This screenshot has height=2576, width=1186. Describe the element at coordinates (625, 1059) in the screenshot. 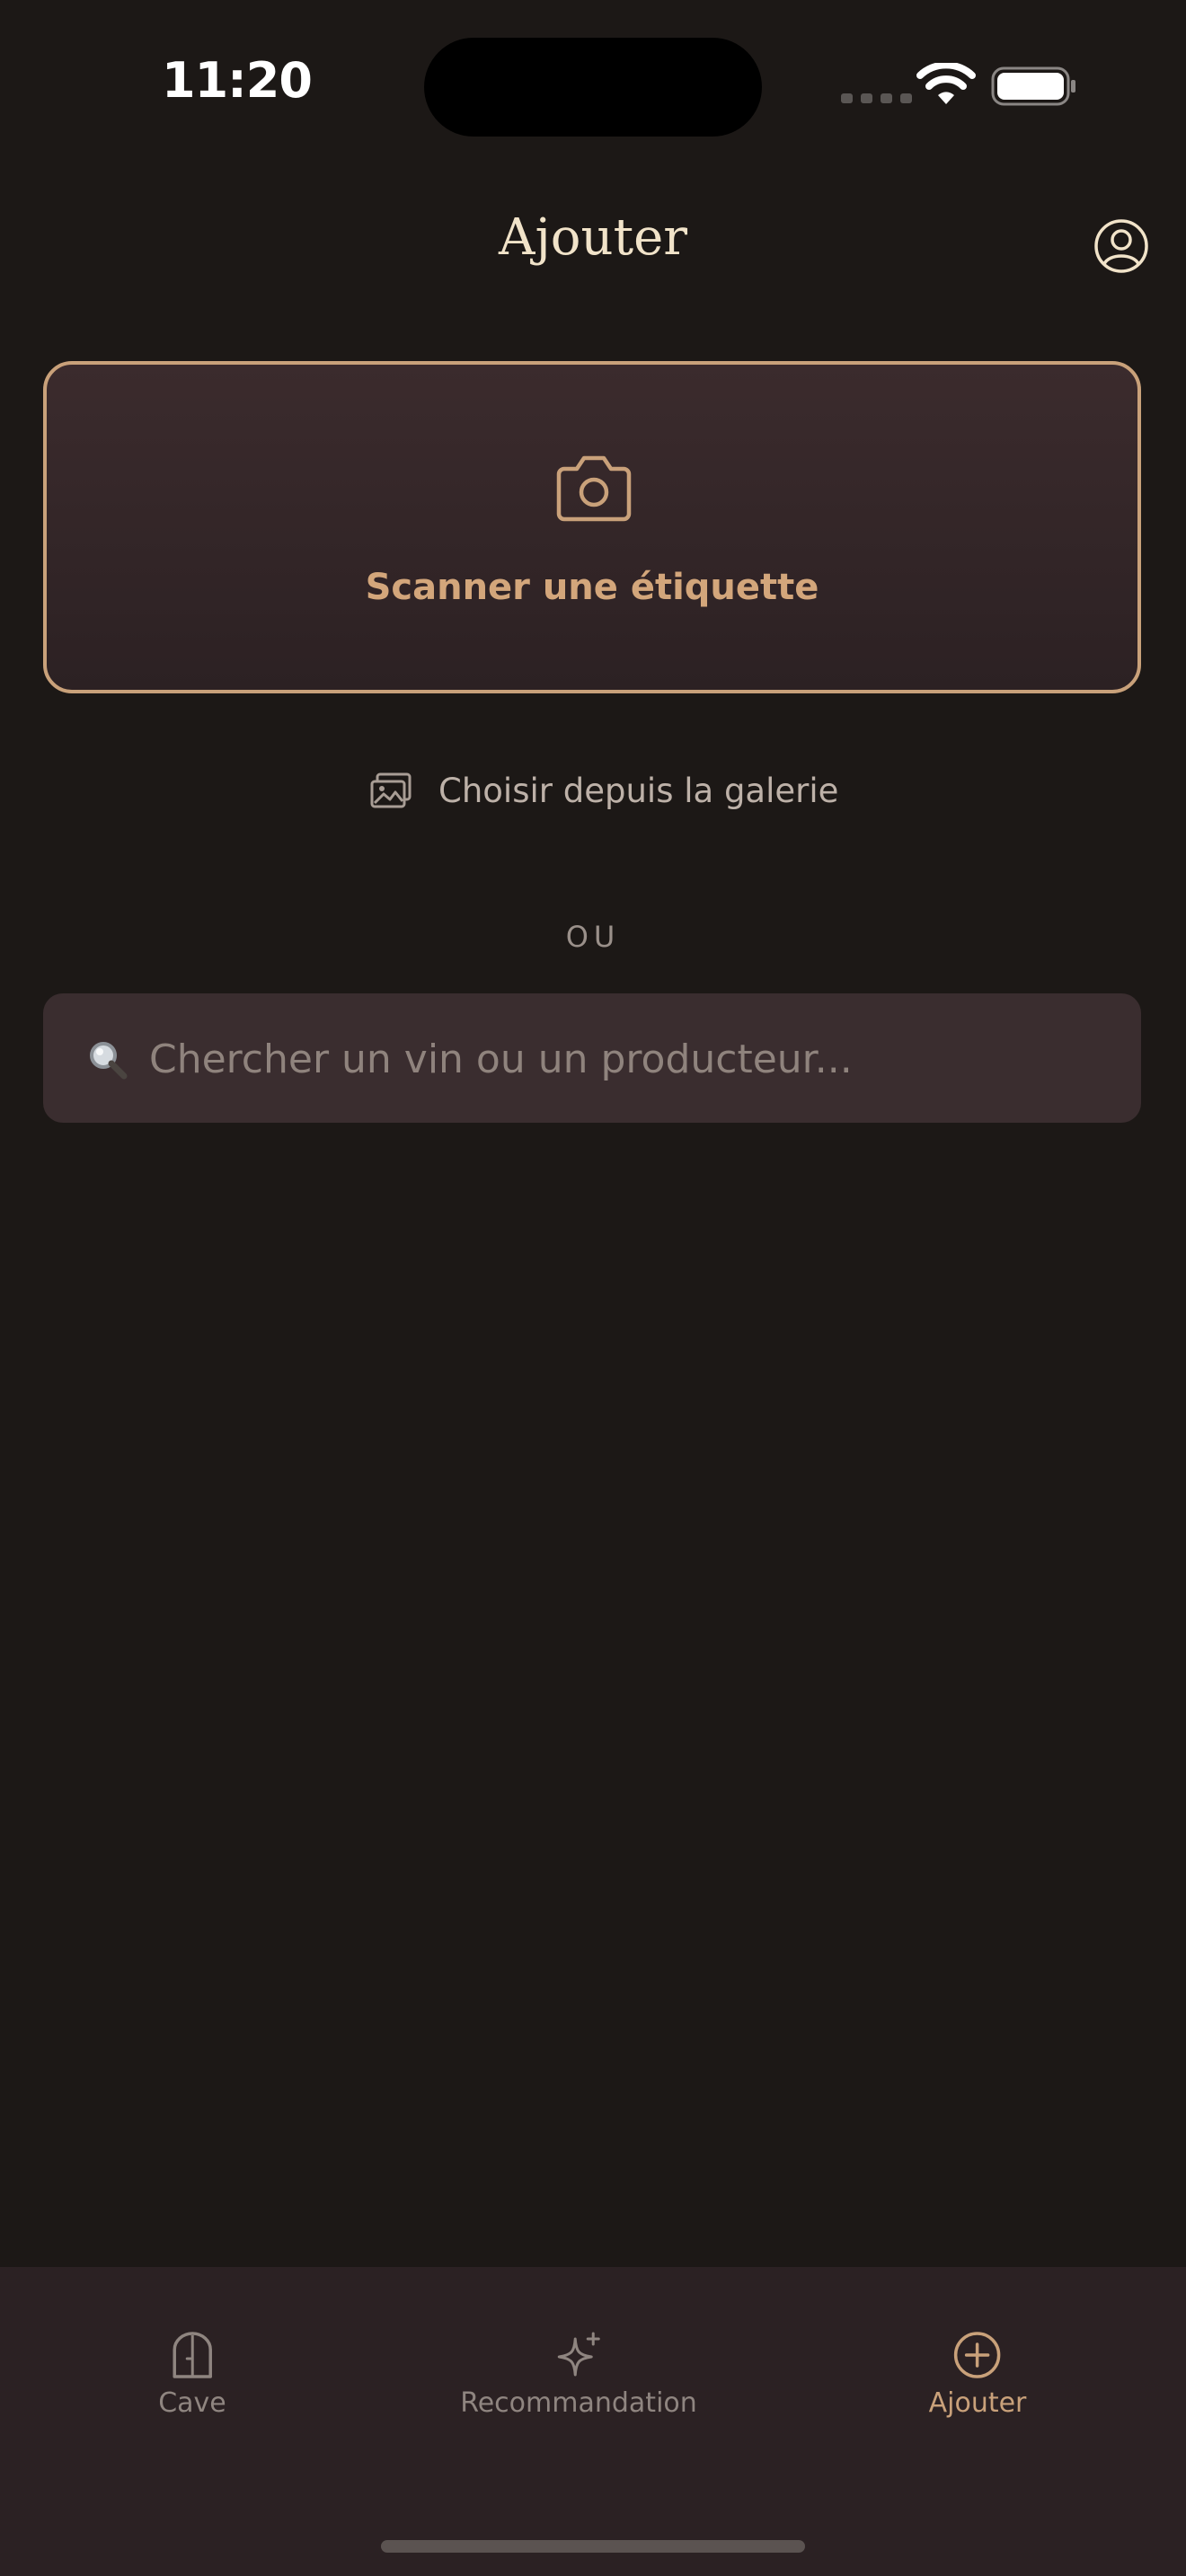

I see `search-input` at that location.